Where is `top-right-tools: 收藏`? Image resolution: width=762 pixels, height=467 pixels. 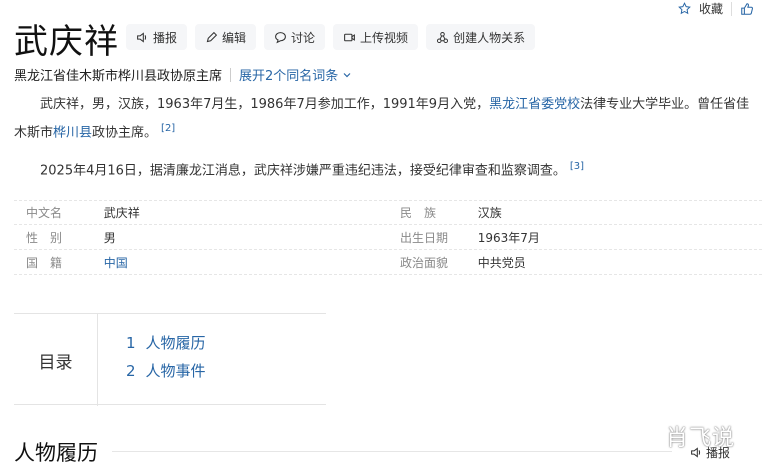
top-right-tools: 收藏 is located at coordinates (716, 8).